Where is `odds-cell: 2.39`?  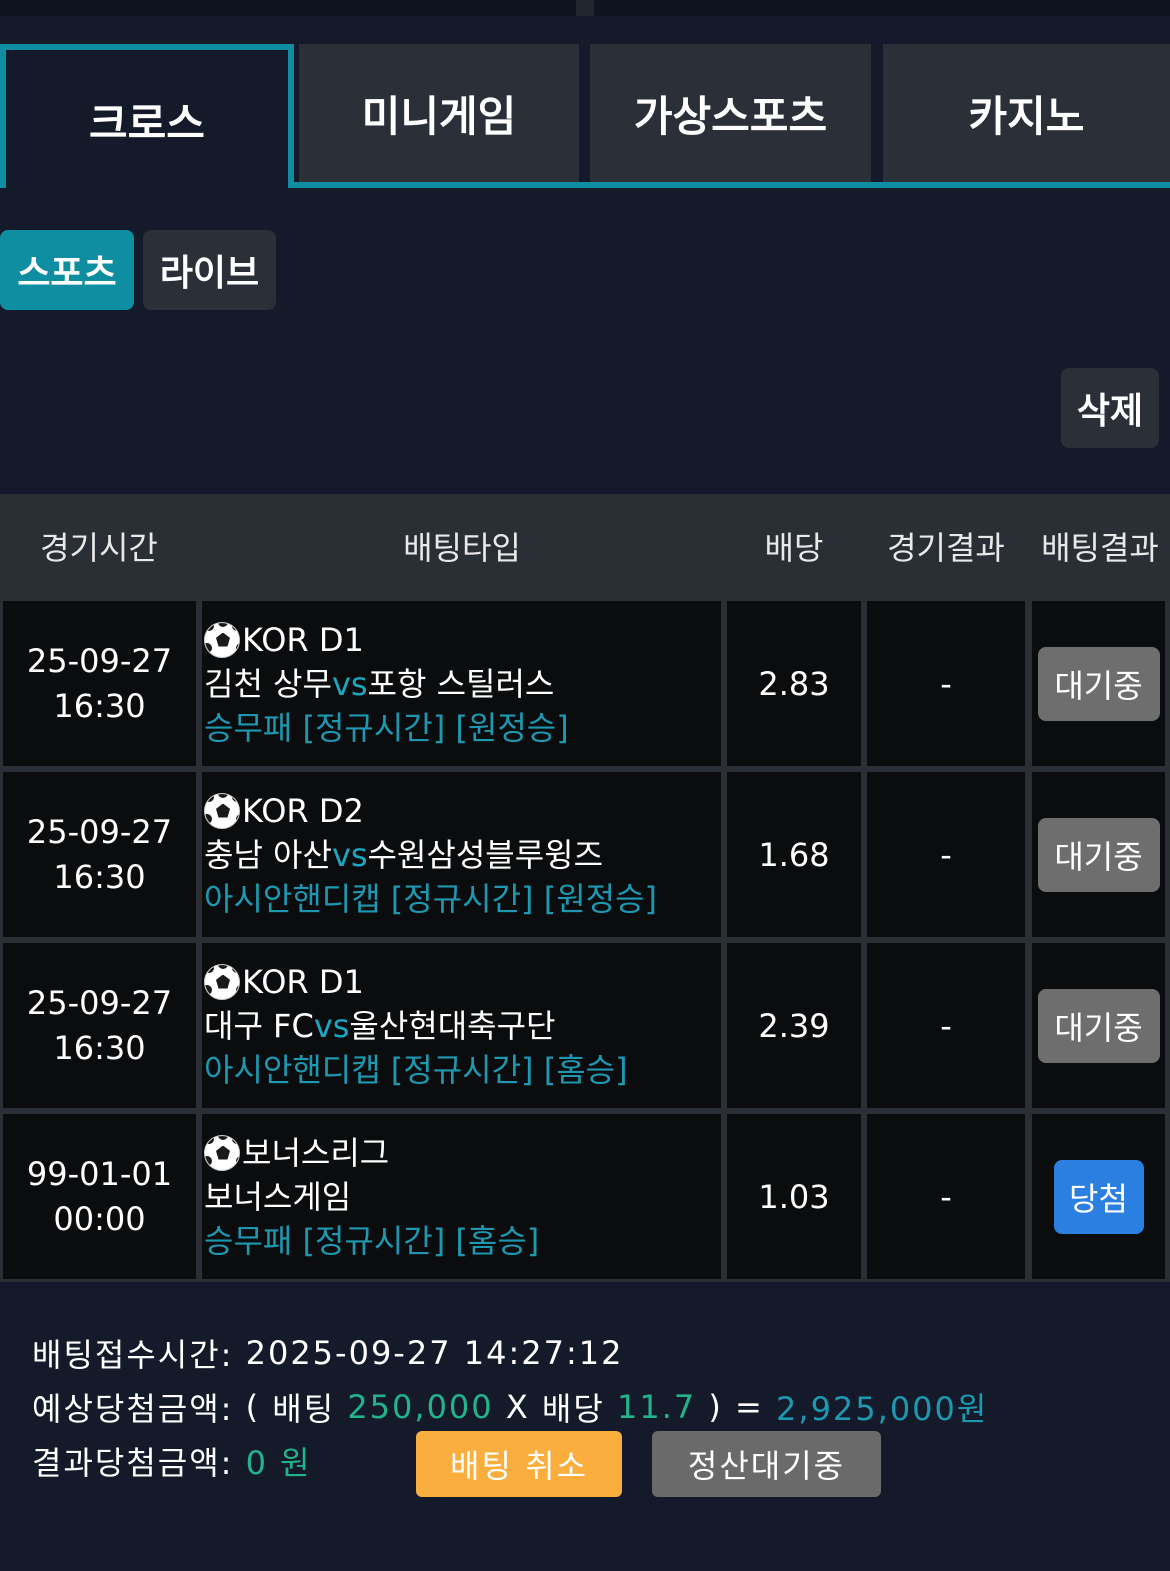
odds-cell: 2.39 is located at coordinates (794, 1025).